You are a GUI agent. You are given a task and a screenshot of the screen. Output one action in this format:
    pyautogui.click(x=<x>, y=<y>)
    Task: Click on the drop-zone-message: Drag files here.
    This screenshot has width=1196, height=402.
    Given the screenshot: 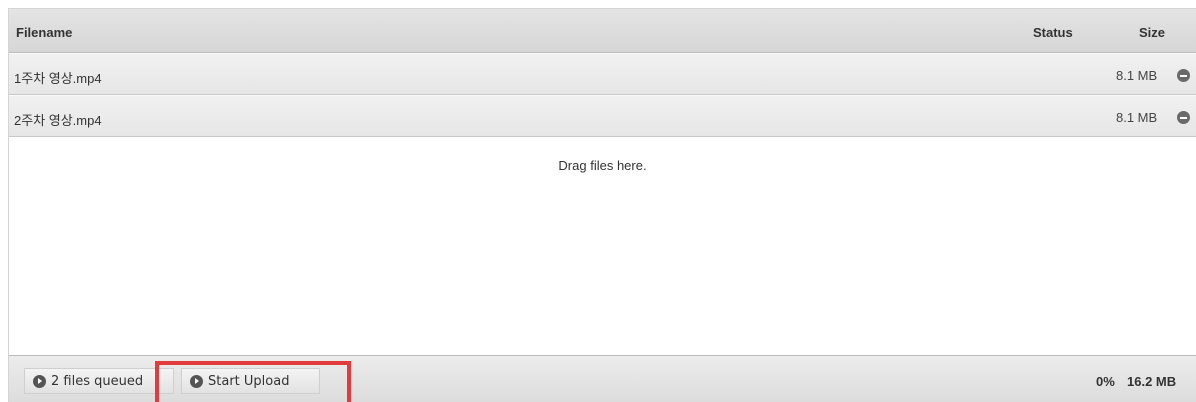 What is the action you would take?
    pyautogui.click(x=602, y=165)
    